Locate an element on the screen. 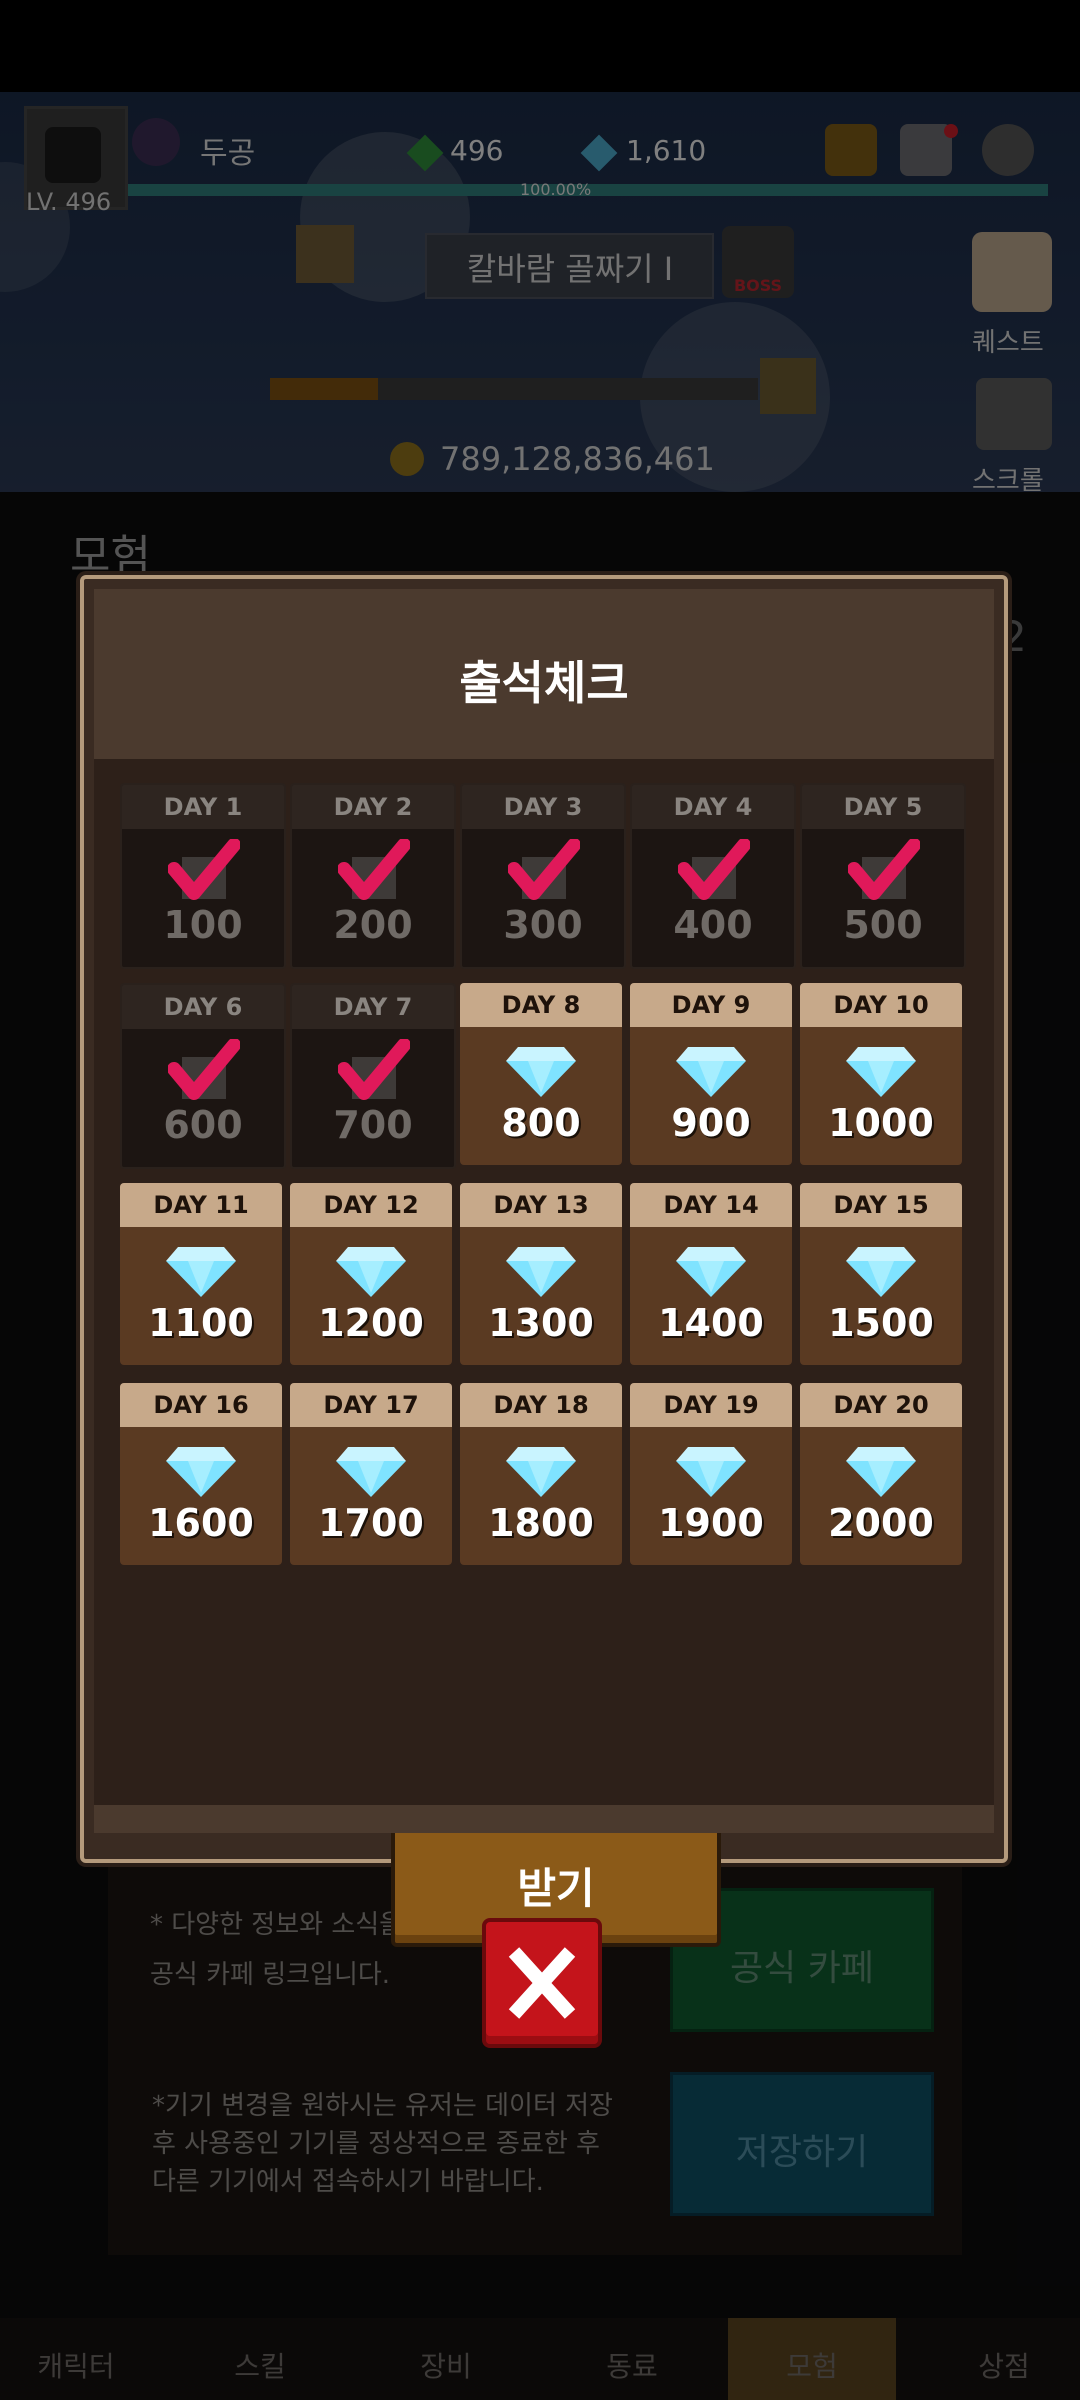  reward-amount: 200 is located at coordinates (373, 925).